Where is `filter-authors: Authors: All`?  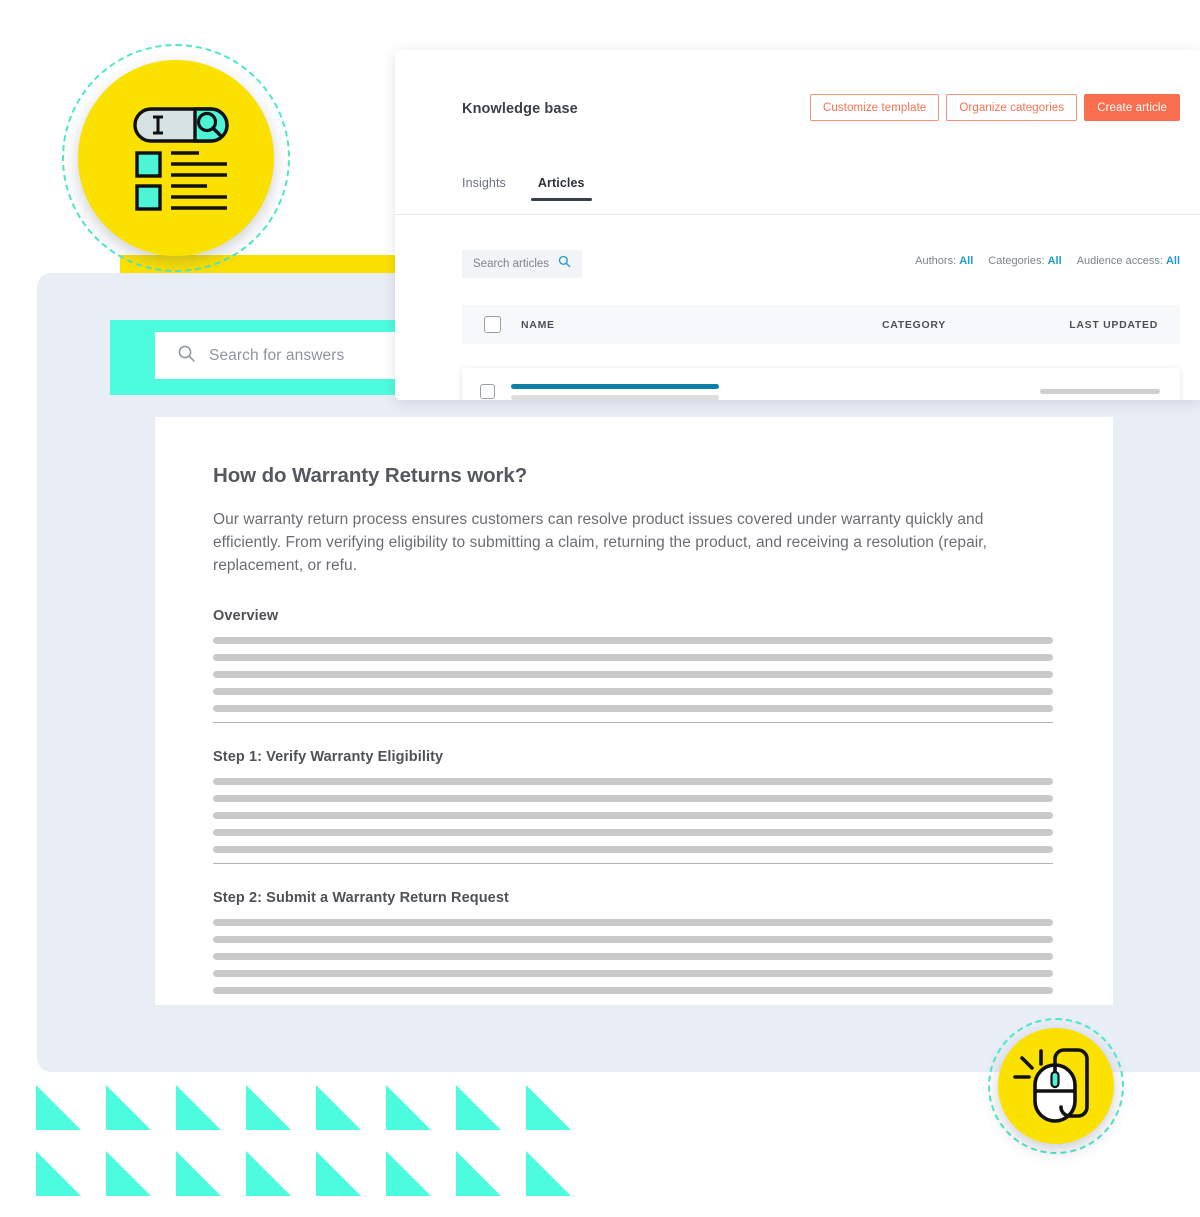 filter-authors: Authors: All is located at coordinates (944, 261).